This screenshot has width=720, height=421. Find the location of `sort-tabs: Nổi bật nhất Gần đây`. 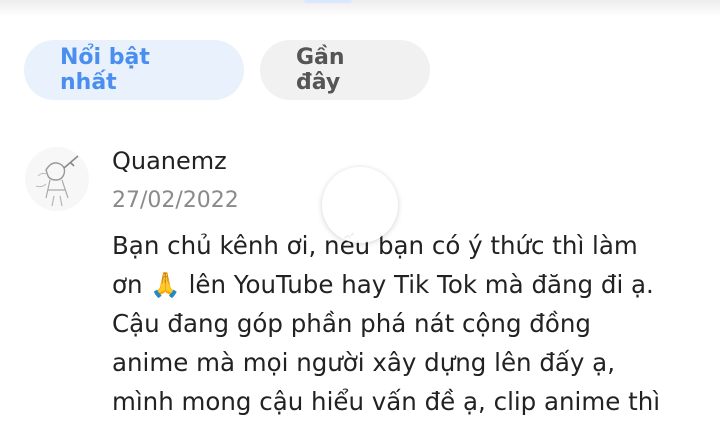

sort-tabs: Nổi bật nhất Gần đây is located at coordinates (227, 70).